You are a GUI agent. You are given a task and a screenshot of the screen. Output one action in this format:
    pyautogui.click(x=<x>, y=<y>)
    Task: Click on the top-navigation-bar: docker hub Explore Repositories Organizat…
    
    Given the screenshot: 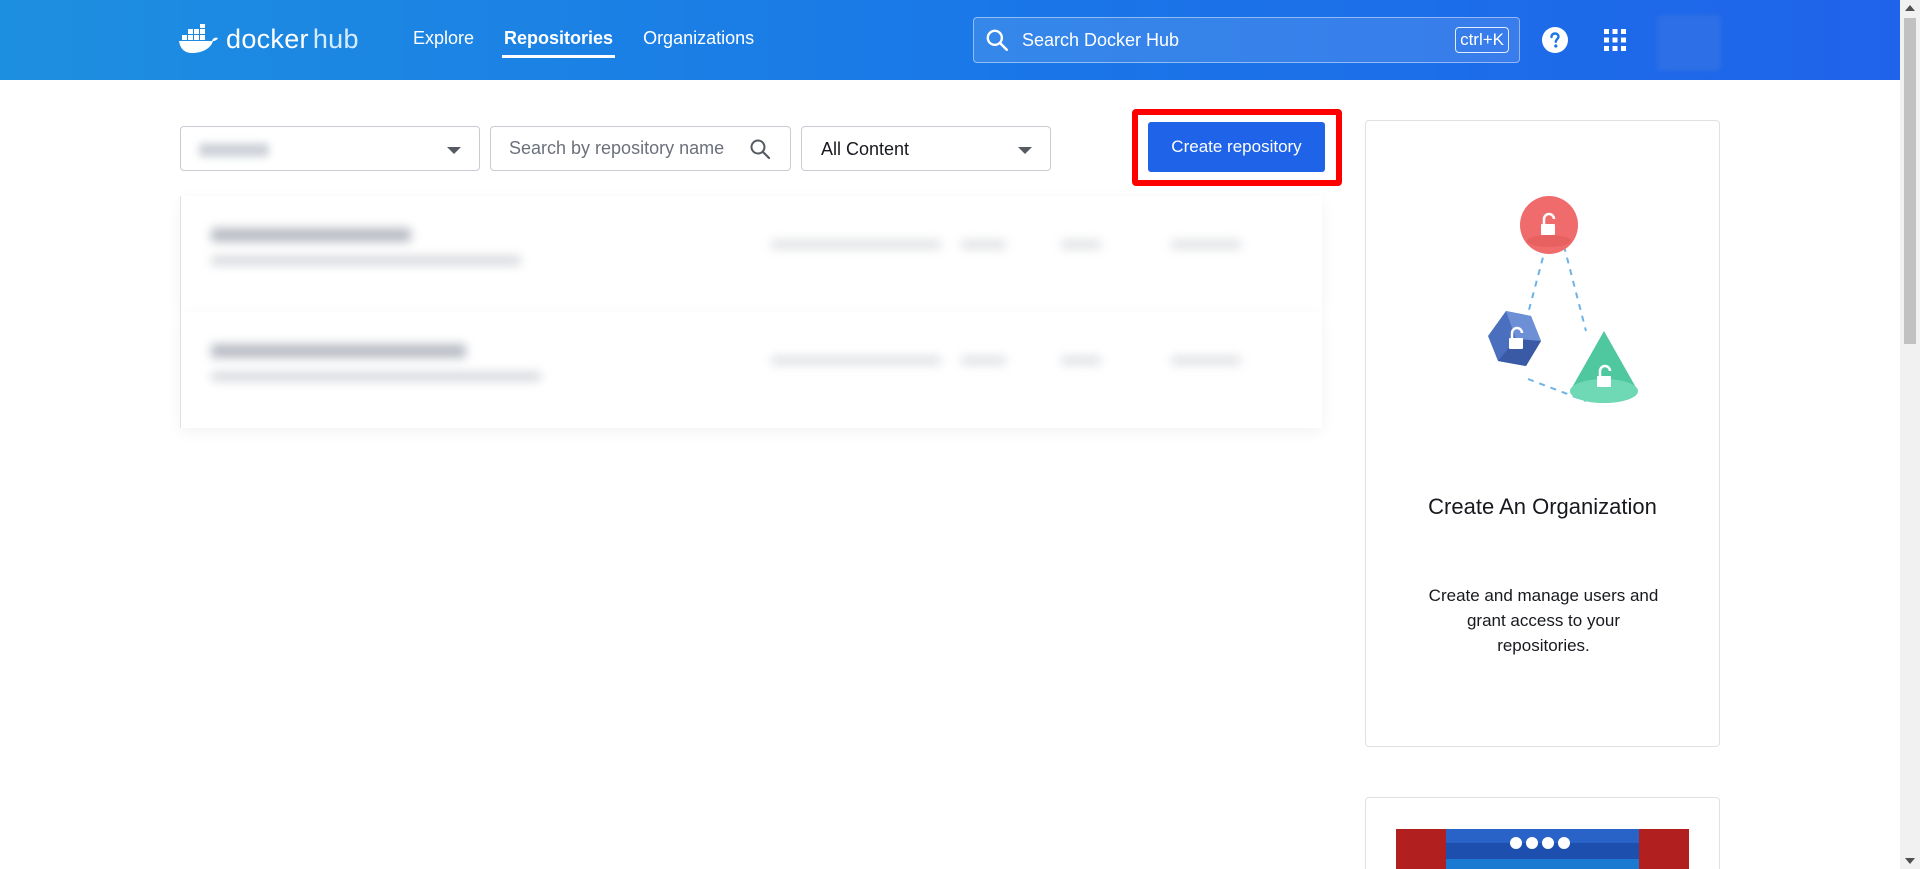 What is the action you would take?
    pyautogui.click(x=950, y=40)
    